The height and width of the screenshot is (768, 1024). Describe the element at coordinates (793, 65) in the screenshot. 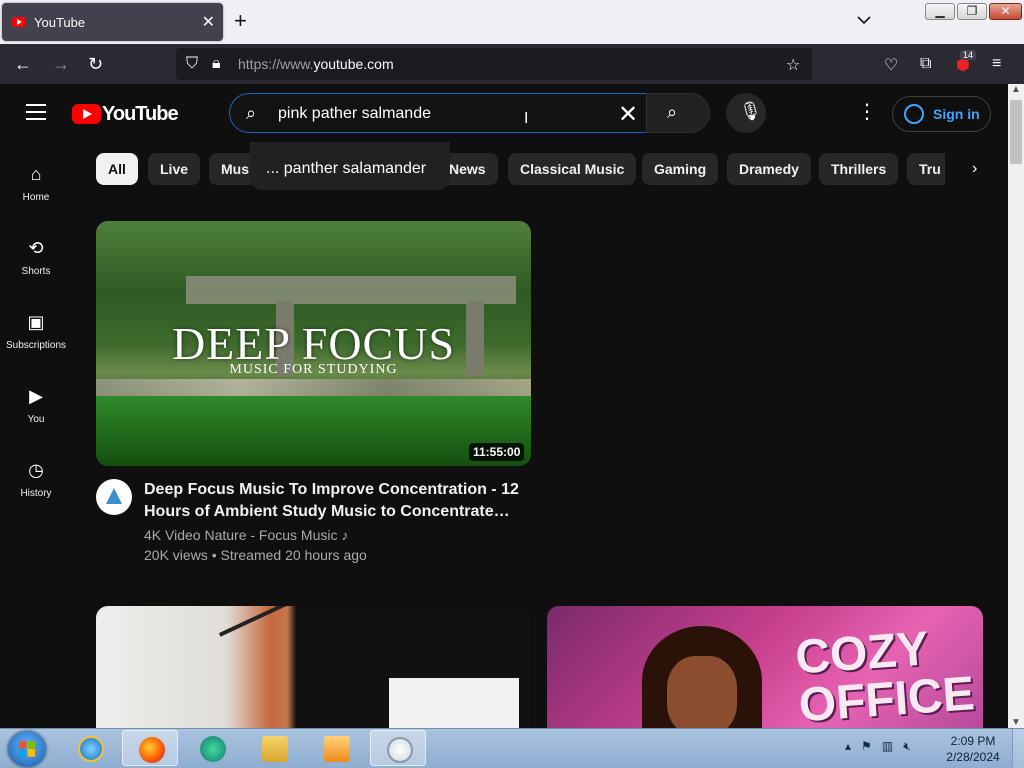

I see `bookmark-star-icon: ☆` at that location.